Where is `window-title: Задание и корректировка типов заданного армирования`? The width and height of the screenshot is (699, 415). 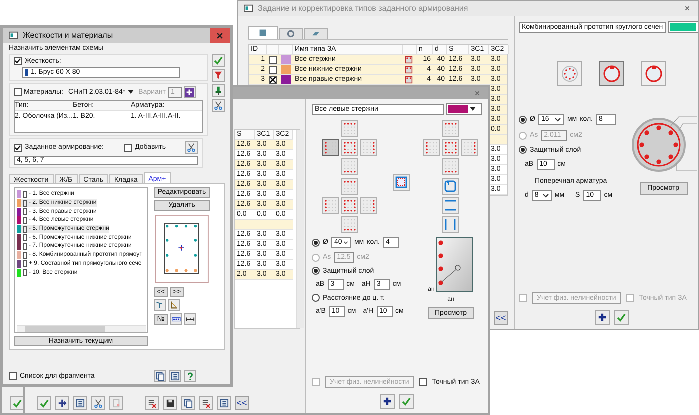
window-title: Задание и корректировка типов заданного армирования is located at coordinates (364, 8).